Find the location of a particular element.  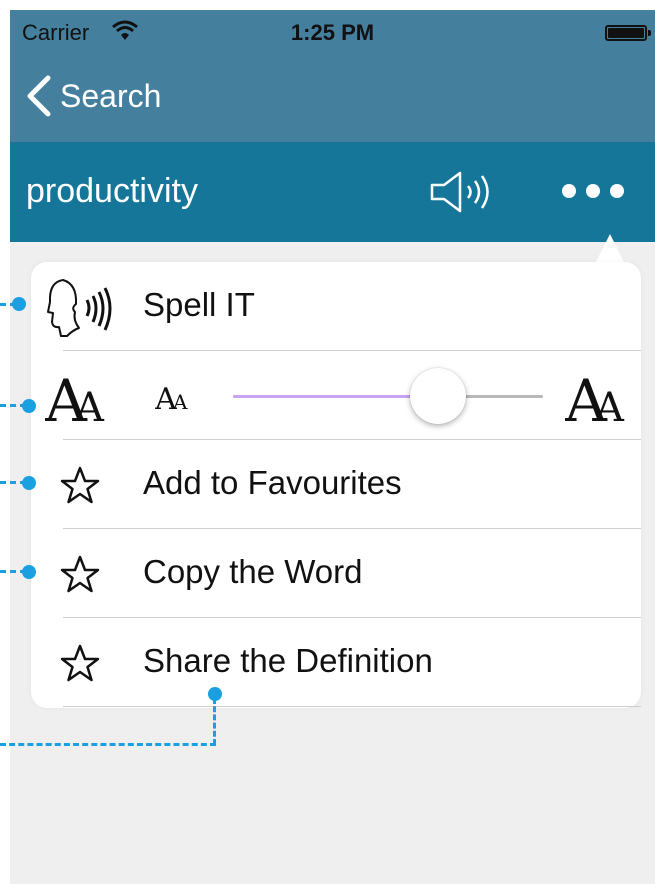

slider-thumb is located at coordinates (437, 396).